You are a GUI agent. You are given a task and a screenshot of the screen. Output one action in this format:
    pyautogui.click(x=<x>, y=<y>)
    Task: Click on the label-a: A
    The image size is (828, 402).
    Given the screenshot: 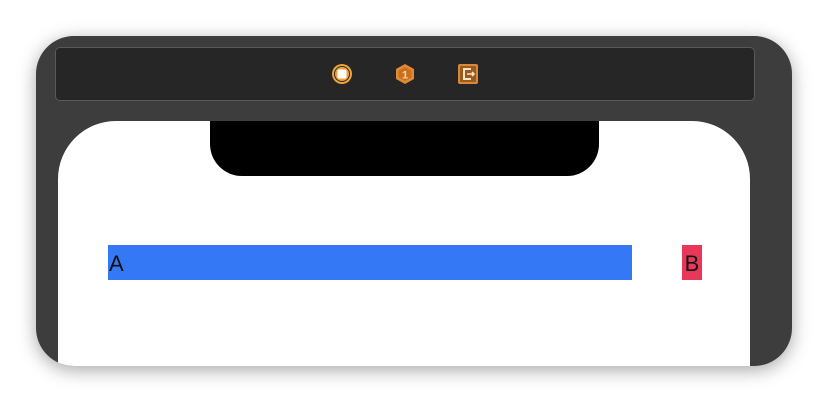 What is the action you would take?
    pyautogui.click(x=370, y=262)
    